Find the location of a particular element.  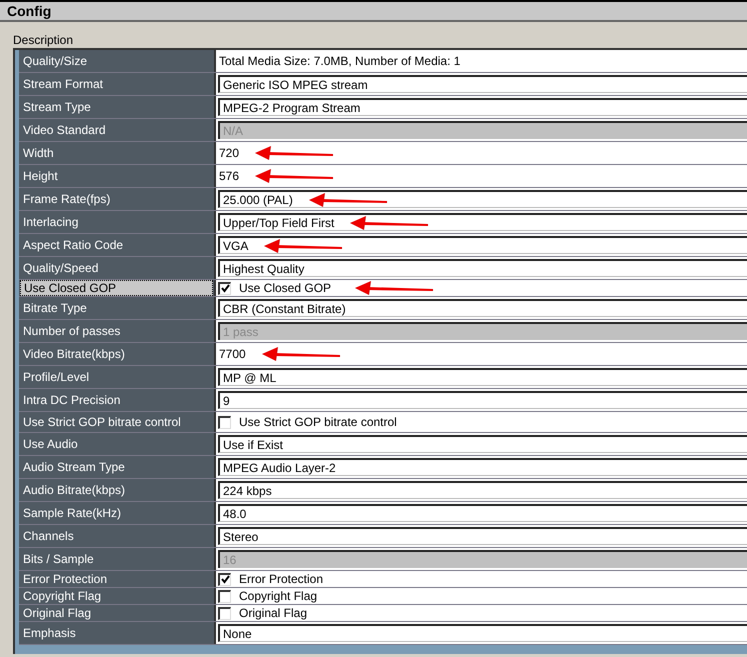

checkbox-label: Use Closed GOP is located at coordinates (285, 288).